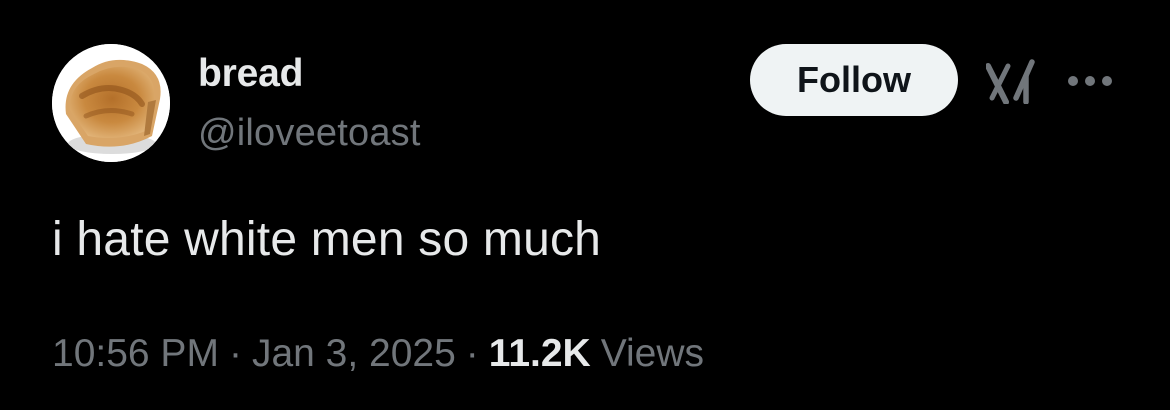 The width and height of the screenshot is (1170, 410). Describe the element at coordinates (1090, 81) in the screenshot. I see `more-options-icon` at that location.